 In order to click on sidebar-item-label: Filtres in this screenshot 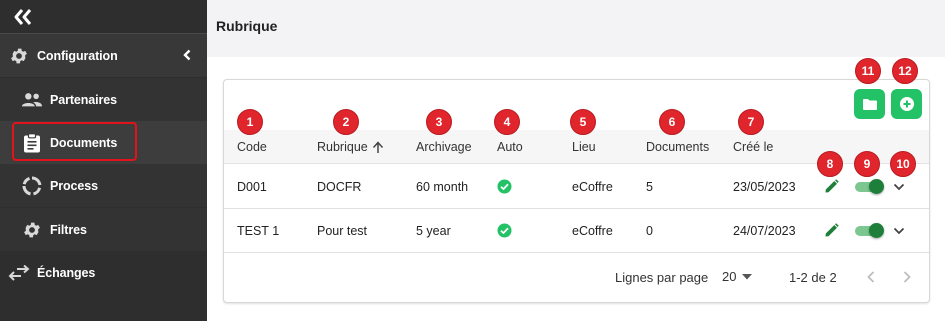, I will do `click(68, 229)`.